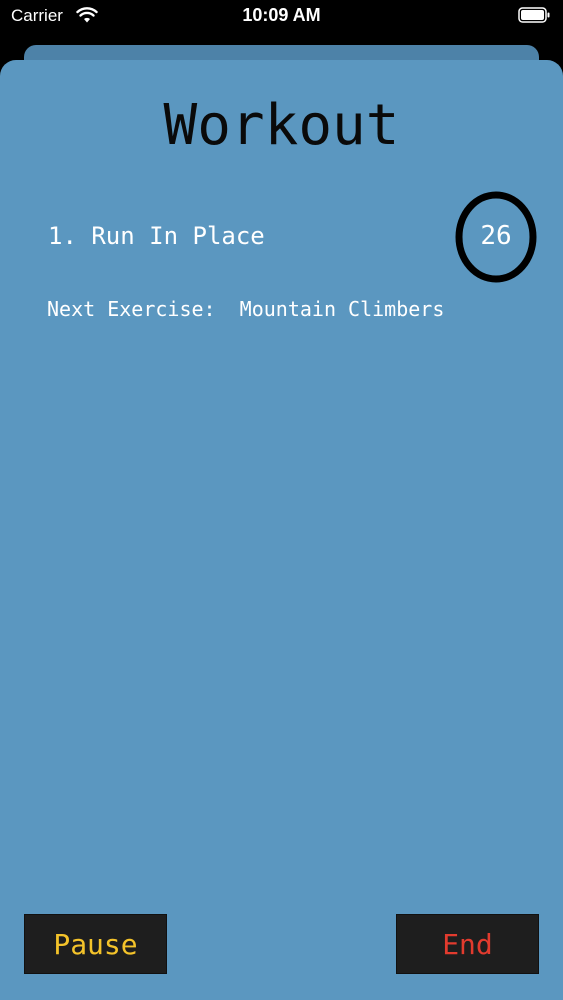 This screenshot has height=1000, width=563. What do you see at coordinates (156, 236) in the screenshot?
I see `current-exercise: 1. Run In Place` at bounding box center [156, 236].